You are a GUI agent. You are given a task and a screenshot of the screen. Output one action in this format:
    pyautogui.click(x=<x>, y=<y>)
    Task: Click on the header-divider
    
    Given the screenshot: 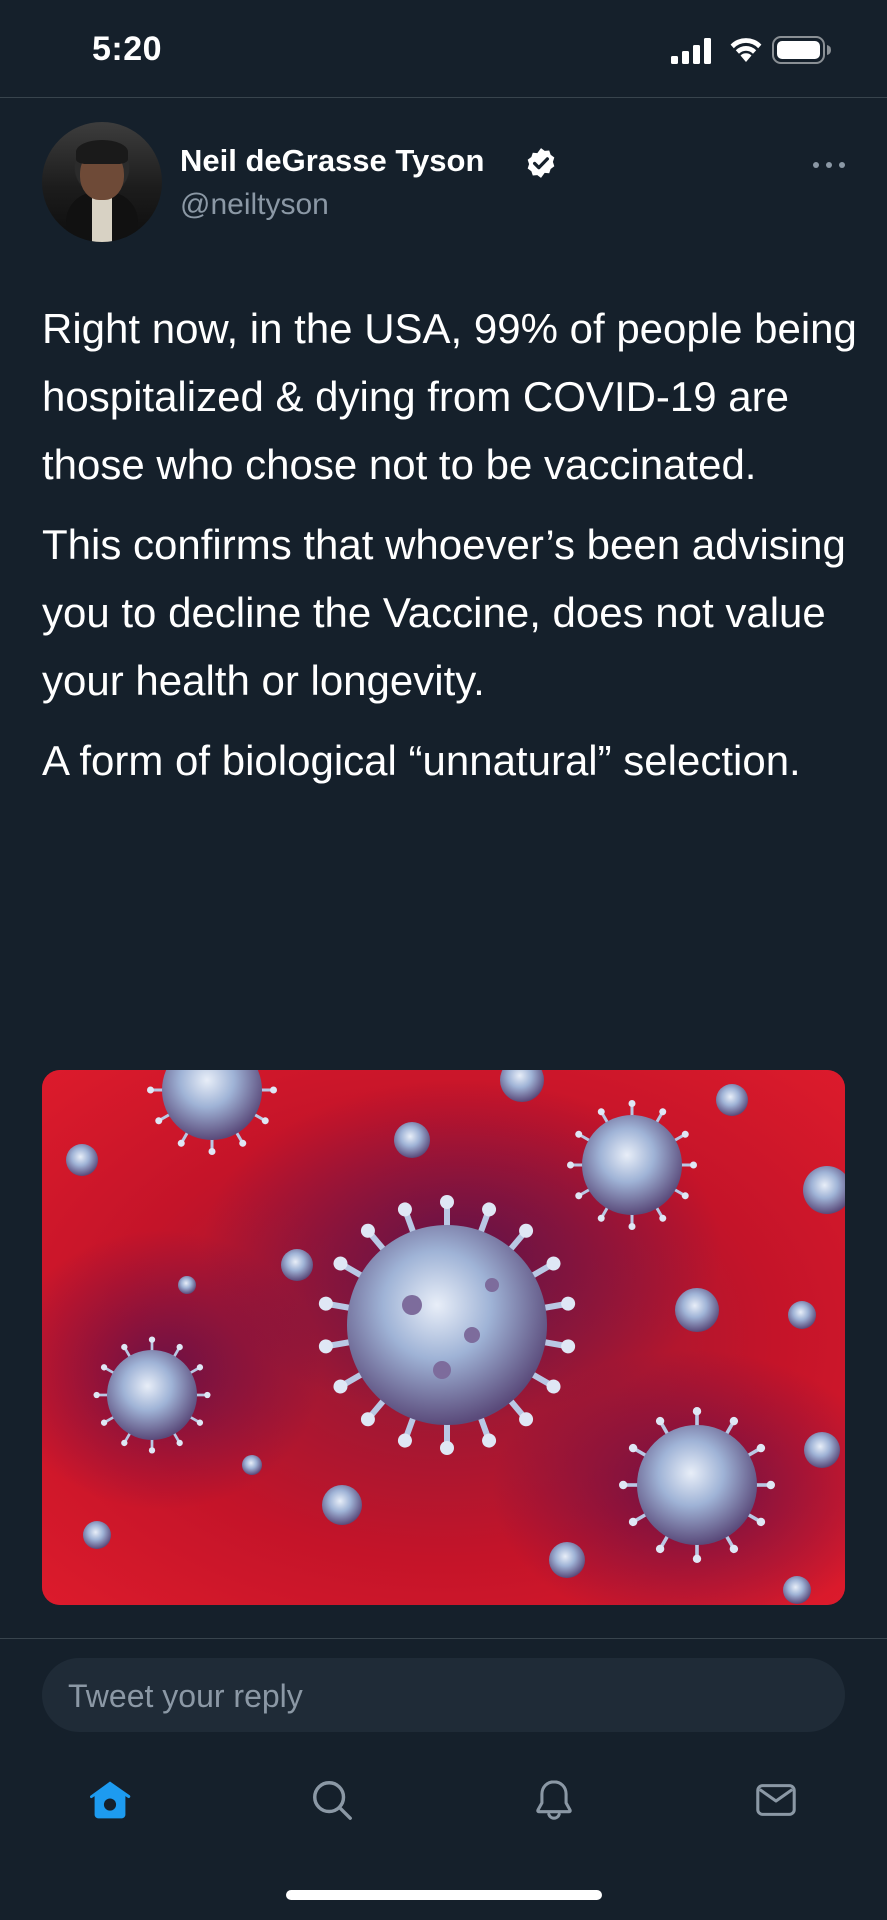 What is the action you would take?
    pyautogui.click(x=443, y=97)
    